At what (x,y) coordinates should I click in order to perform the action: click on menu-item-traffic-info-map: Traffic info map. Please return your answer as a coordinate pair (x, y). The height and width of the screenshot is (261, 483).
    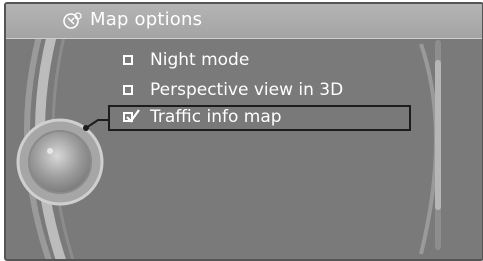
    Looking at the image, I should click on (259, 118).